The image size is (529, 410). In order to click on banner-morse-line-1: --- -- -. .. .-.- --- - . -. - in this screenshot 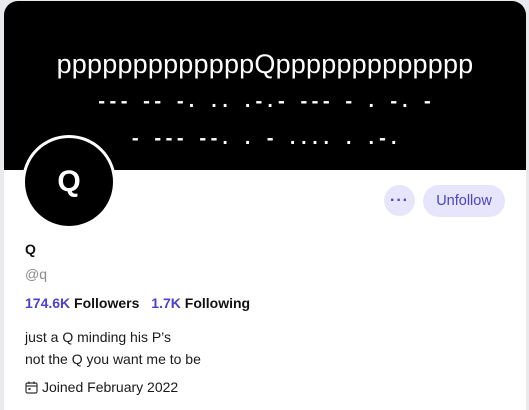, I will do `click(265, 102)`.